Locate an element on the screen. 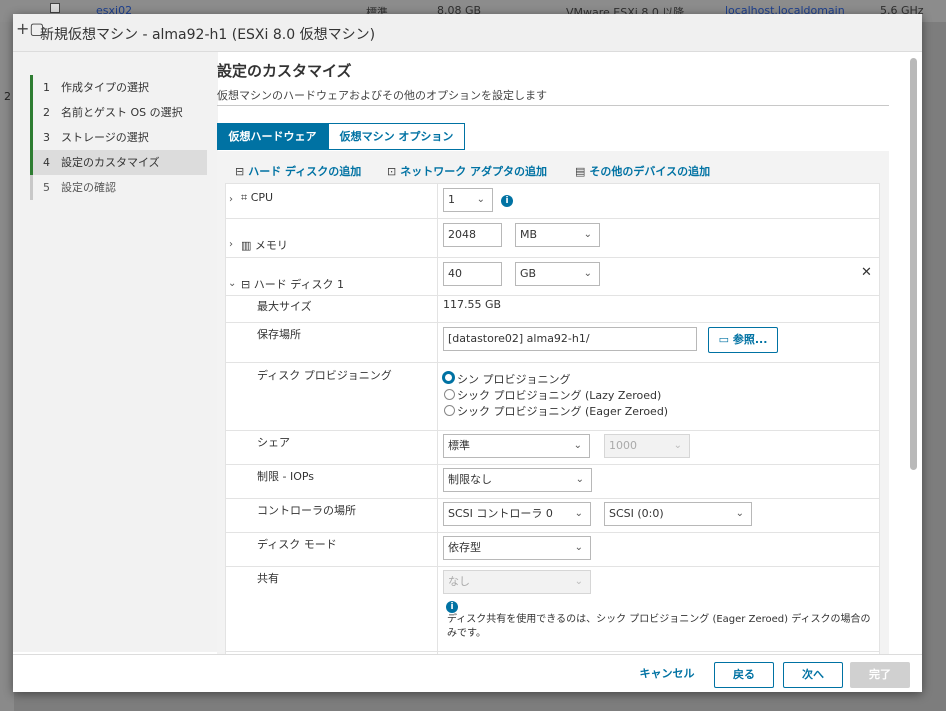 This screenshot has width=946, height=711. controller-select-value: SCSI コントローラ 0 is located at coordinates (500, 513).